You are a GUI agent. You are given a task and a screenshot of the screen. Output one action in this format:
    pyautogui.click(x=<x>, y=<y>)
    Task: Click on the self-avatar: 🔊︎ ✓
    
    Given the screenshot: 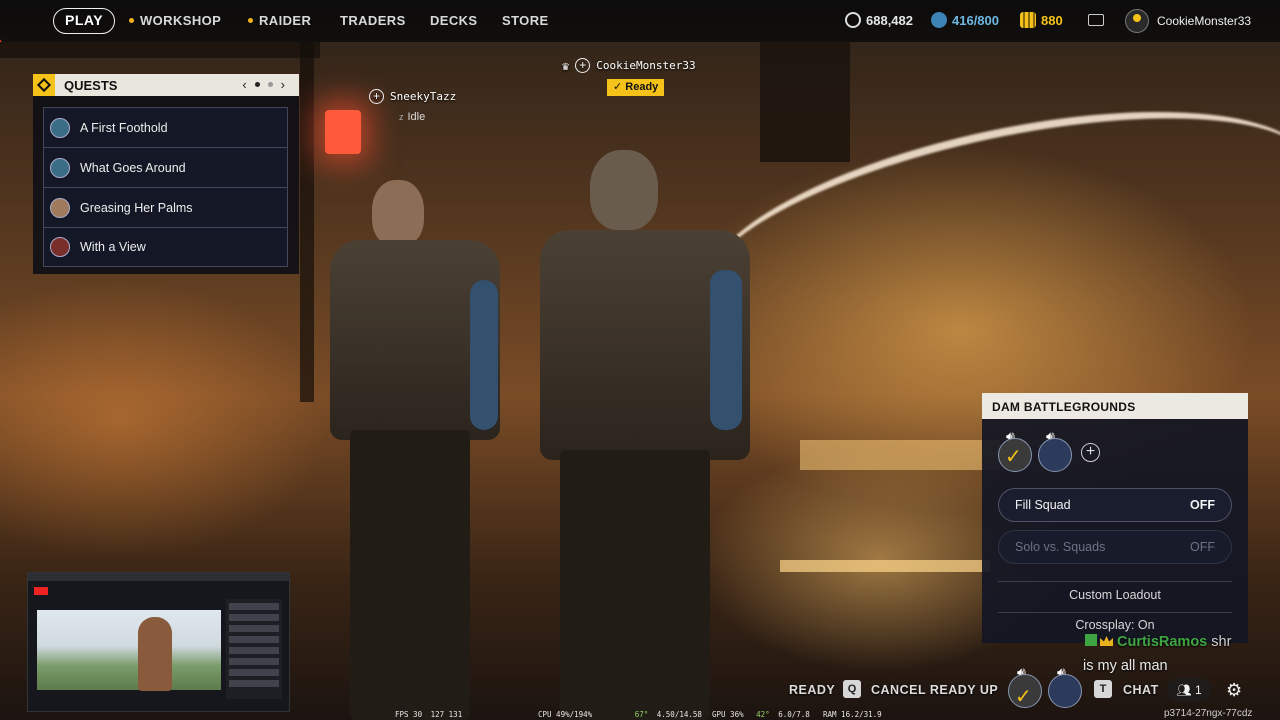 What is the action you would take?
    pyautogui.click(x=1025, y=686)
    